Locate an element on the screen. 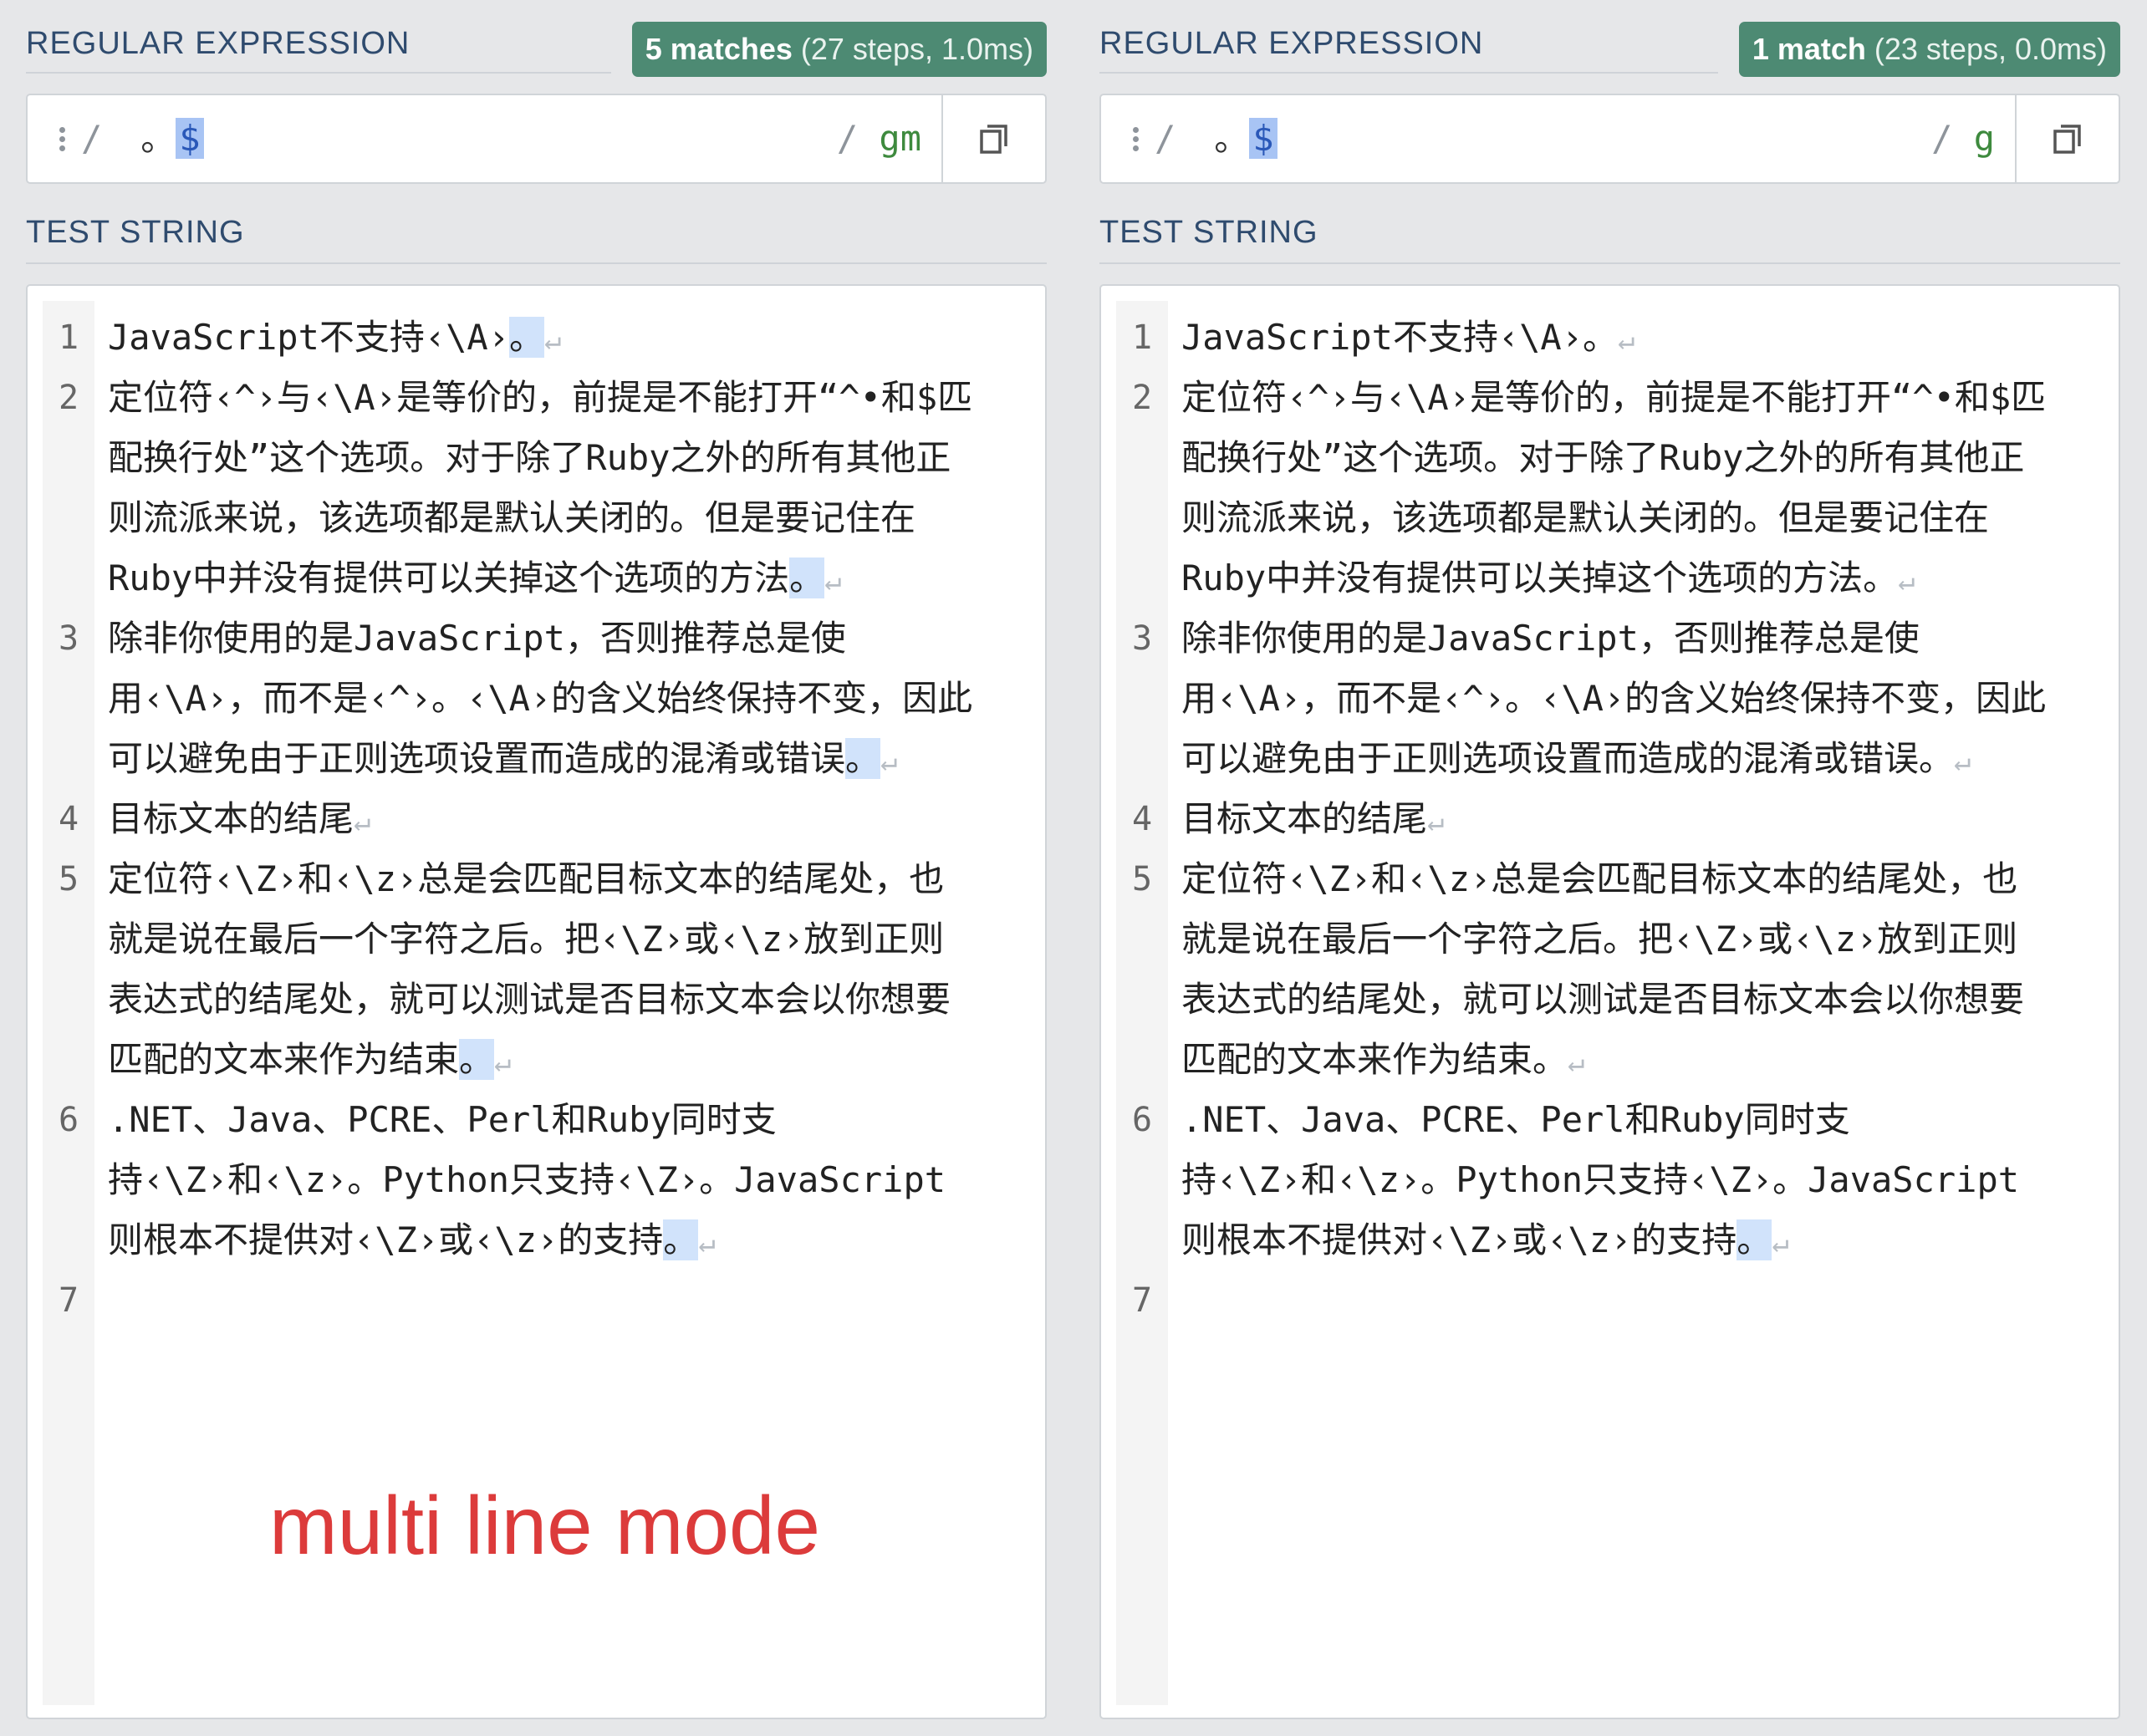  pattern-end-anchor: $ is located at coordinates (1263, 138).